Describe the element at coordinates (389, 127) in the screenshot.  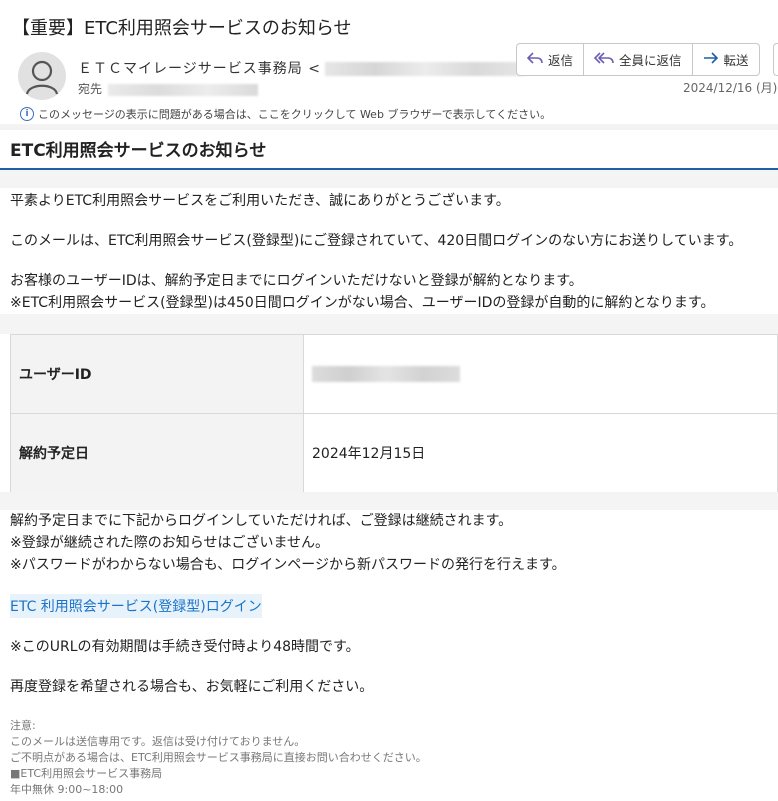
I see `header-divider` at that location.